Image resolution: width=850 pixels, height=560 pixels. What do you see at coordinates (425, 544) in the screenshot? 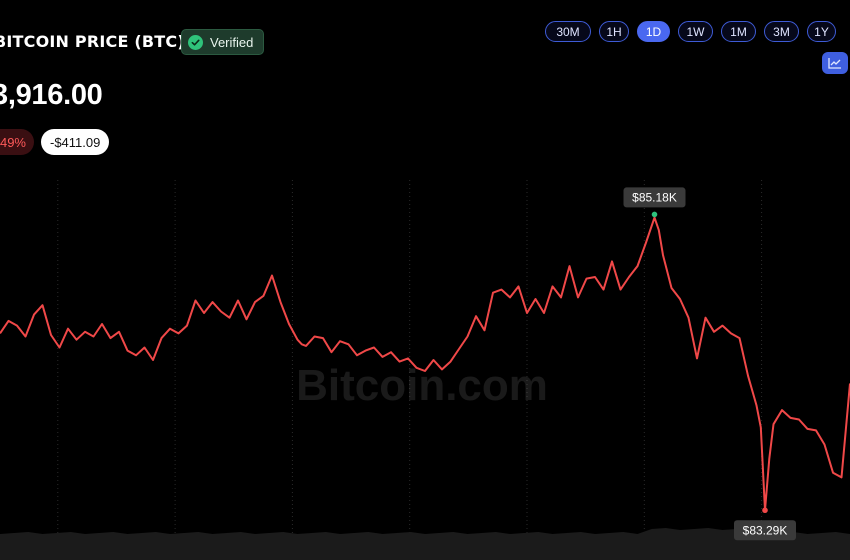
I see `volume-band` at bounding box center [425, 544].